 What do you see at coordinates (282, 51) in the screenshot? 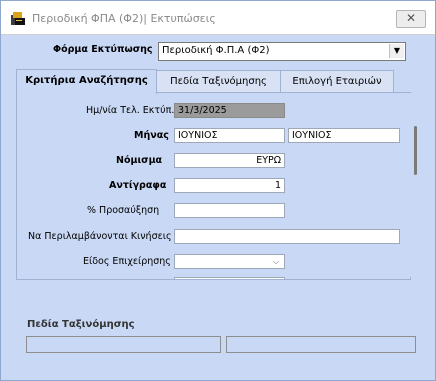
I see `print-form-select: Περιοδική Φ.Π.Α (Φ2) ▼` at bounding box center [282, 51].